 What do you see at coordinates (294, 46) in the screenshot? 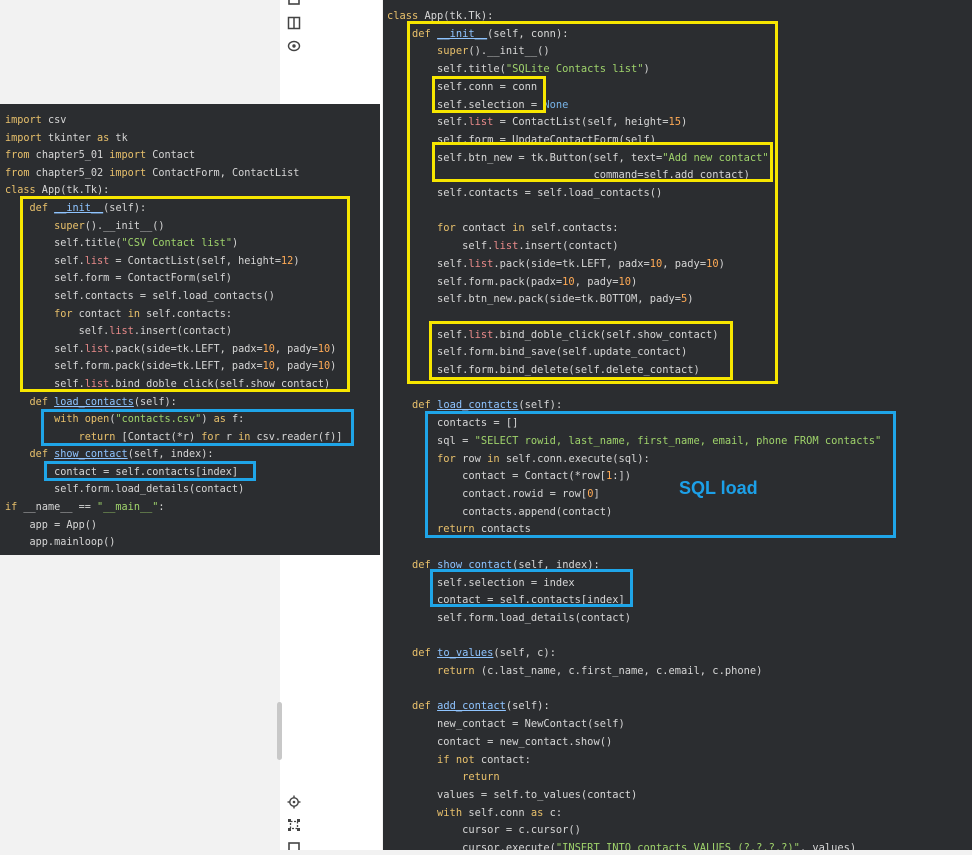
I see `eye-icon` at bounding box center [294, 46].